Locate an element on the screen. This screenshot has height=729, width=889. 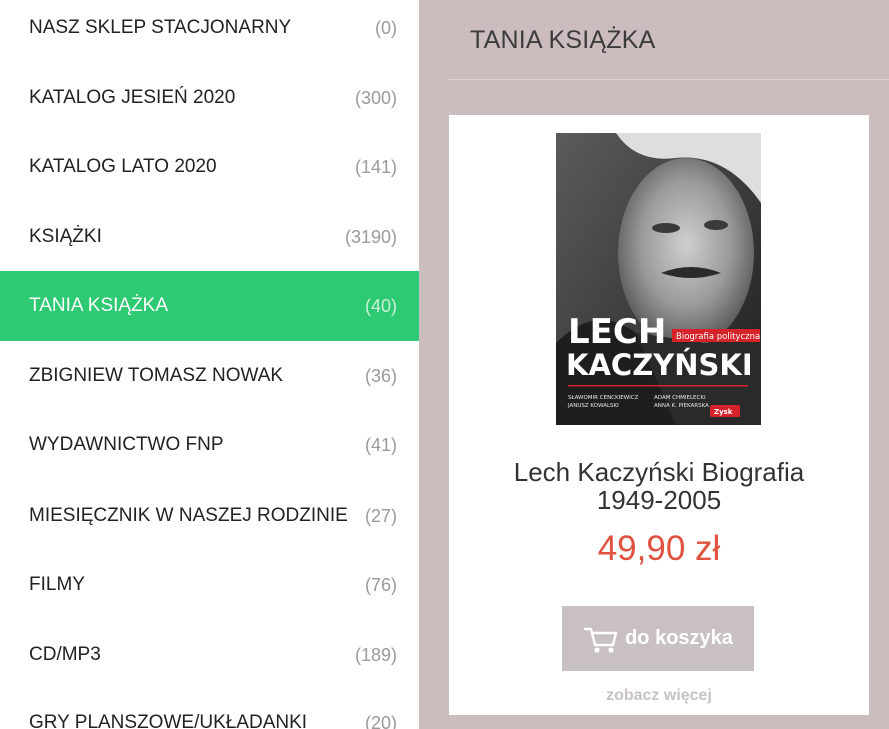
category-label: FILMY is located at coordinates (57, 584).